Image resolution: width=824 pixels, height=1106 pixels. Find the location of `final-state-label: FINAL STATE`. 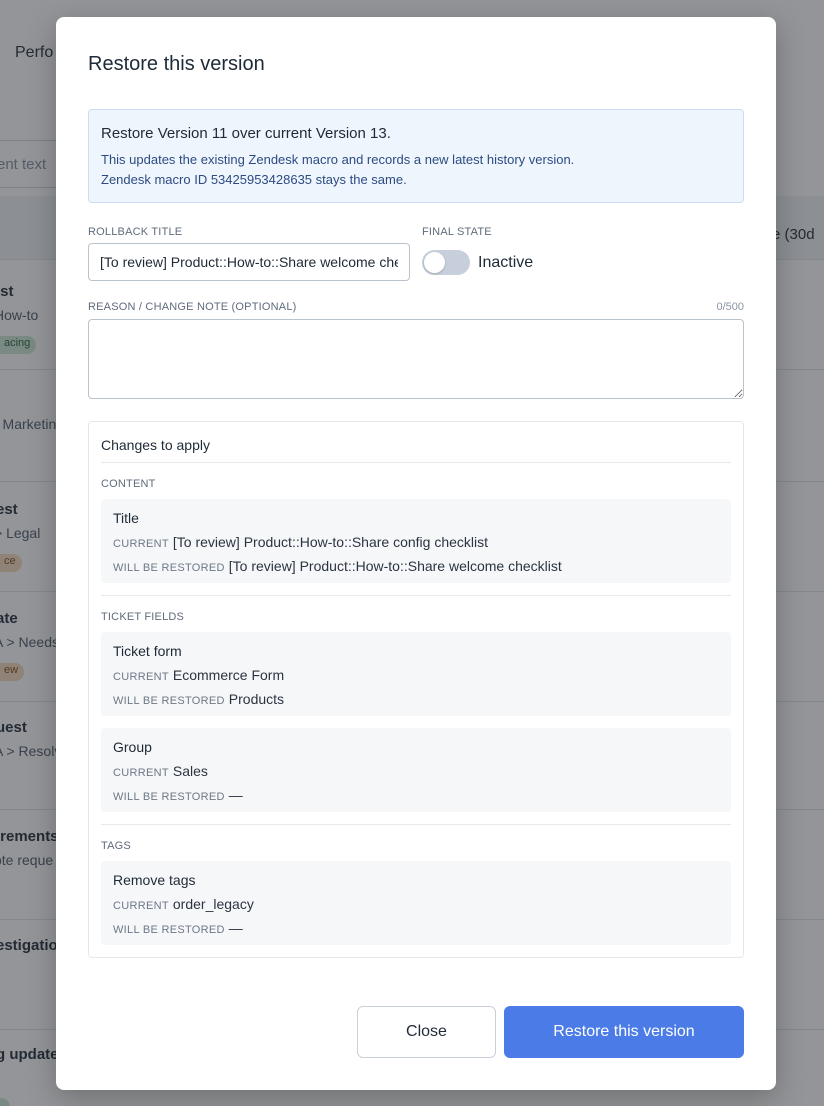

final-state-label: FINAL STATE is located at coordinates (457, 232).